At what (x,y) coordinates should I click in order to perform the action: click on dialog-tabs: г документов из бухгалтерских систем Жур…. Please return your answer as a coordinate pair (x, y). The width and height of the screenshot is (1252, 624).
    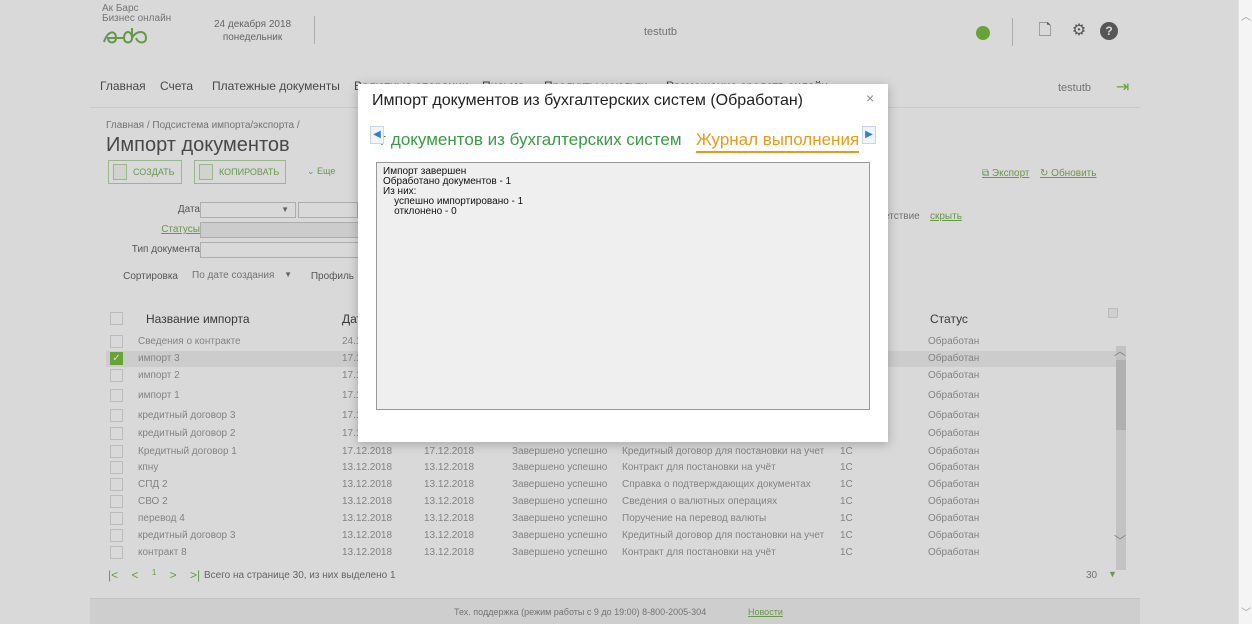
    Looking at the image, I should click on (623, 141).